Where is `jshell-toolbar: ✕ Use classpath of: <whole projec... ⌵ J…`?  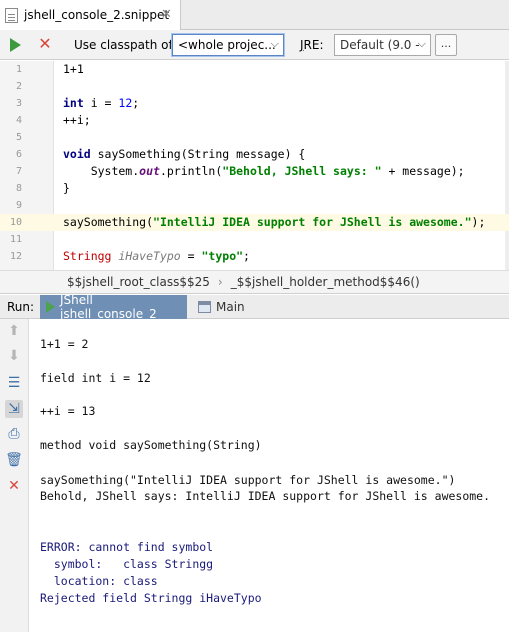
jshell-toolbar: ✕ Use classpath of: <whole projec... ⌵ J… is located at coordinates (254, 45).